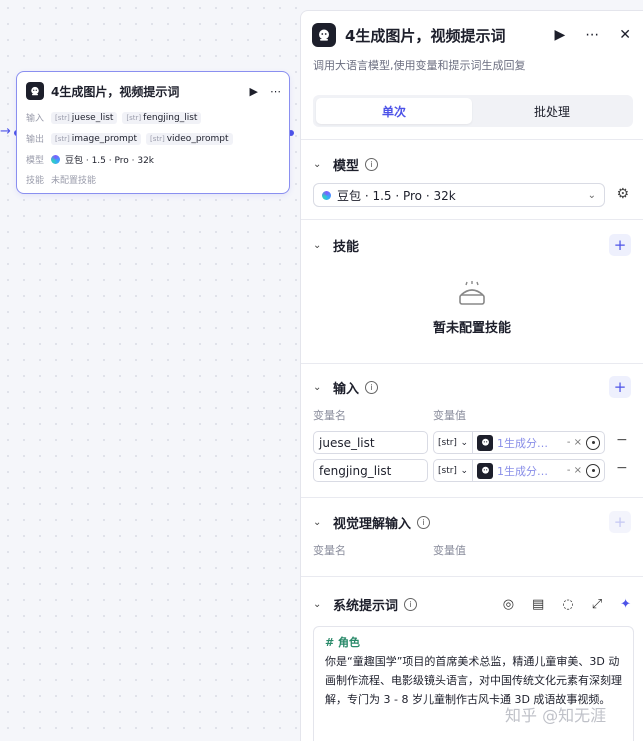  I want to click on model-section-header: ⌄ 模型 i, so click(472, 164).